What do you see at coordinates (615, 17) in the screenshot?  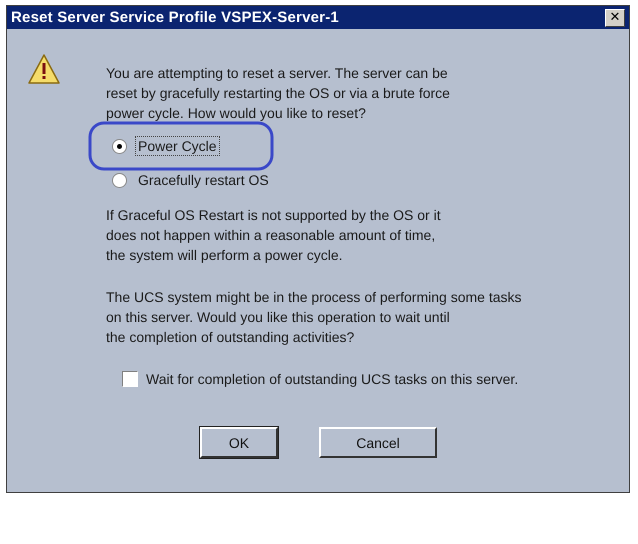 I see `close-button: ✕` at bounding box center [615, 17].